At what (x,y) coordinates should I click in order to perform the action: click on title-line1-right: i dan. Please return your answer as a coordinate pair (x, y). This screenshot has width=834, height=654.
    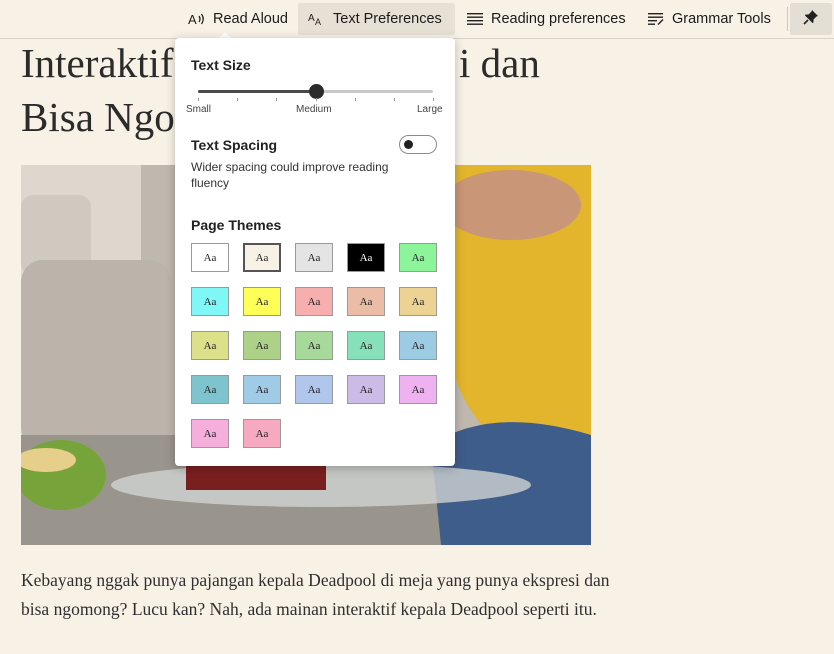
    Looking at the image, I should click on (499, 63).